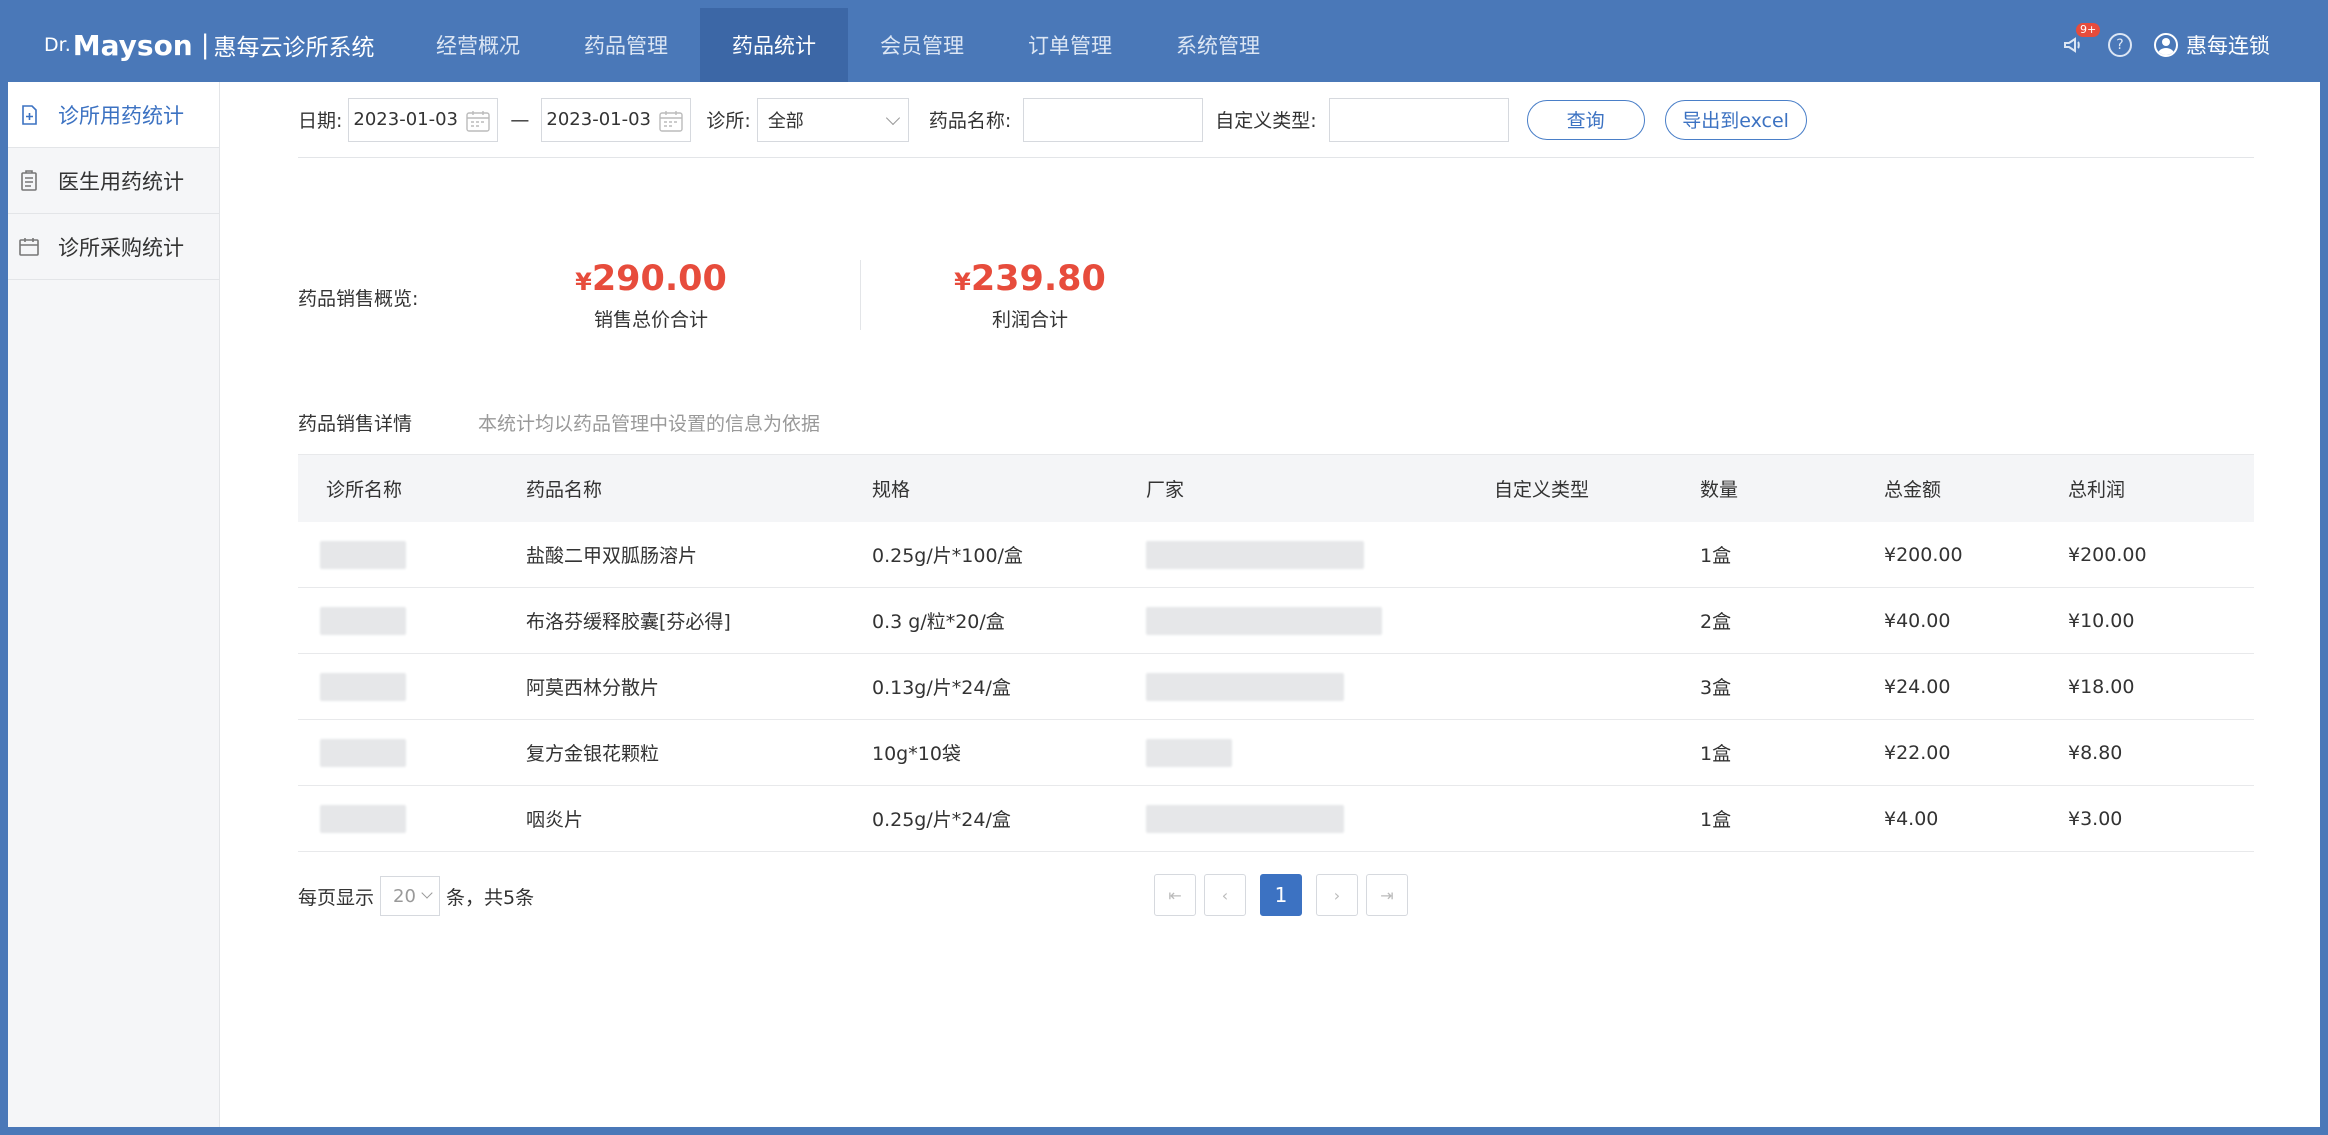 Image resolution: width=2328 pixels, height=1135 pixels. I want to click on first-page-button: ⇤, so click(1175, 895).